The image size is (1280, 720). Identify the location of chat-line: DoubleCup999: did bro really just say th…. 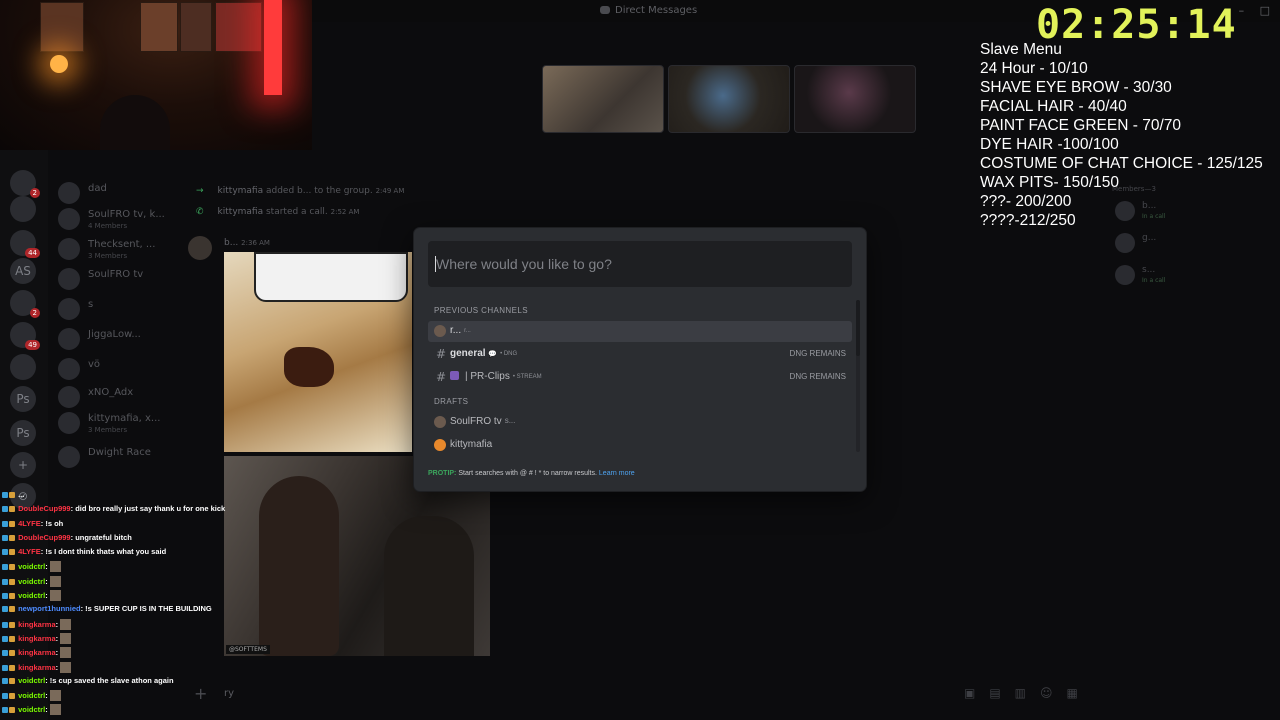
(122, 511).